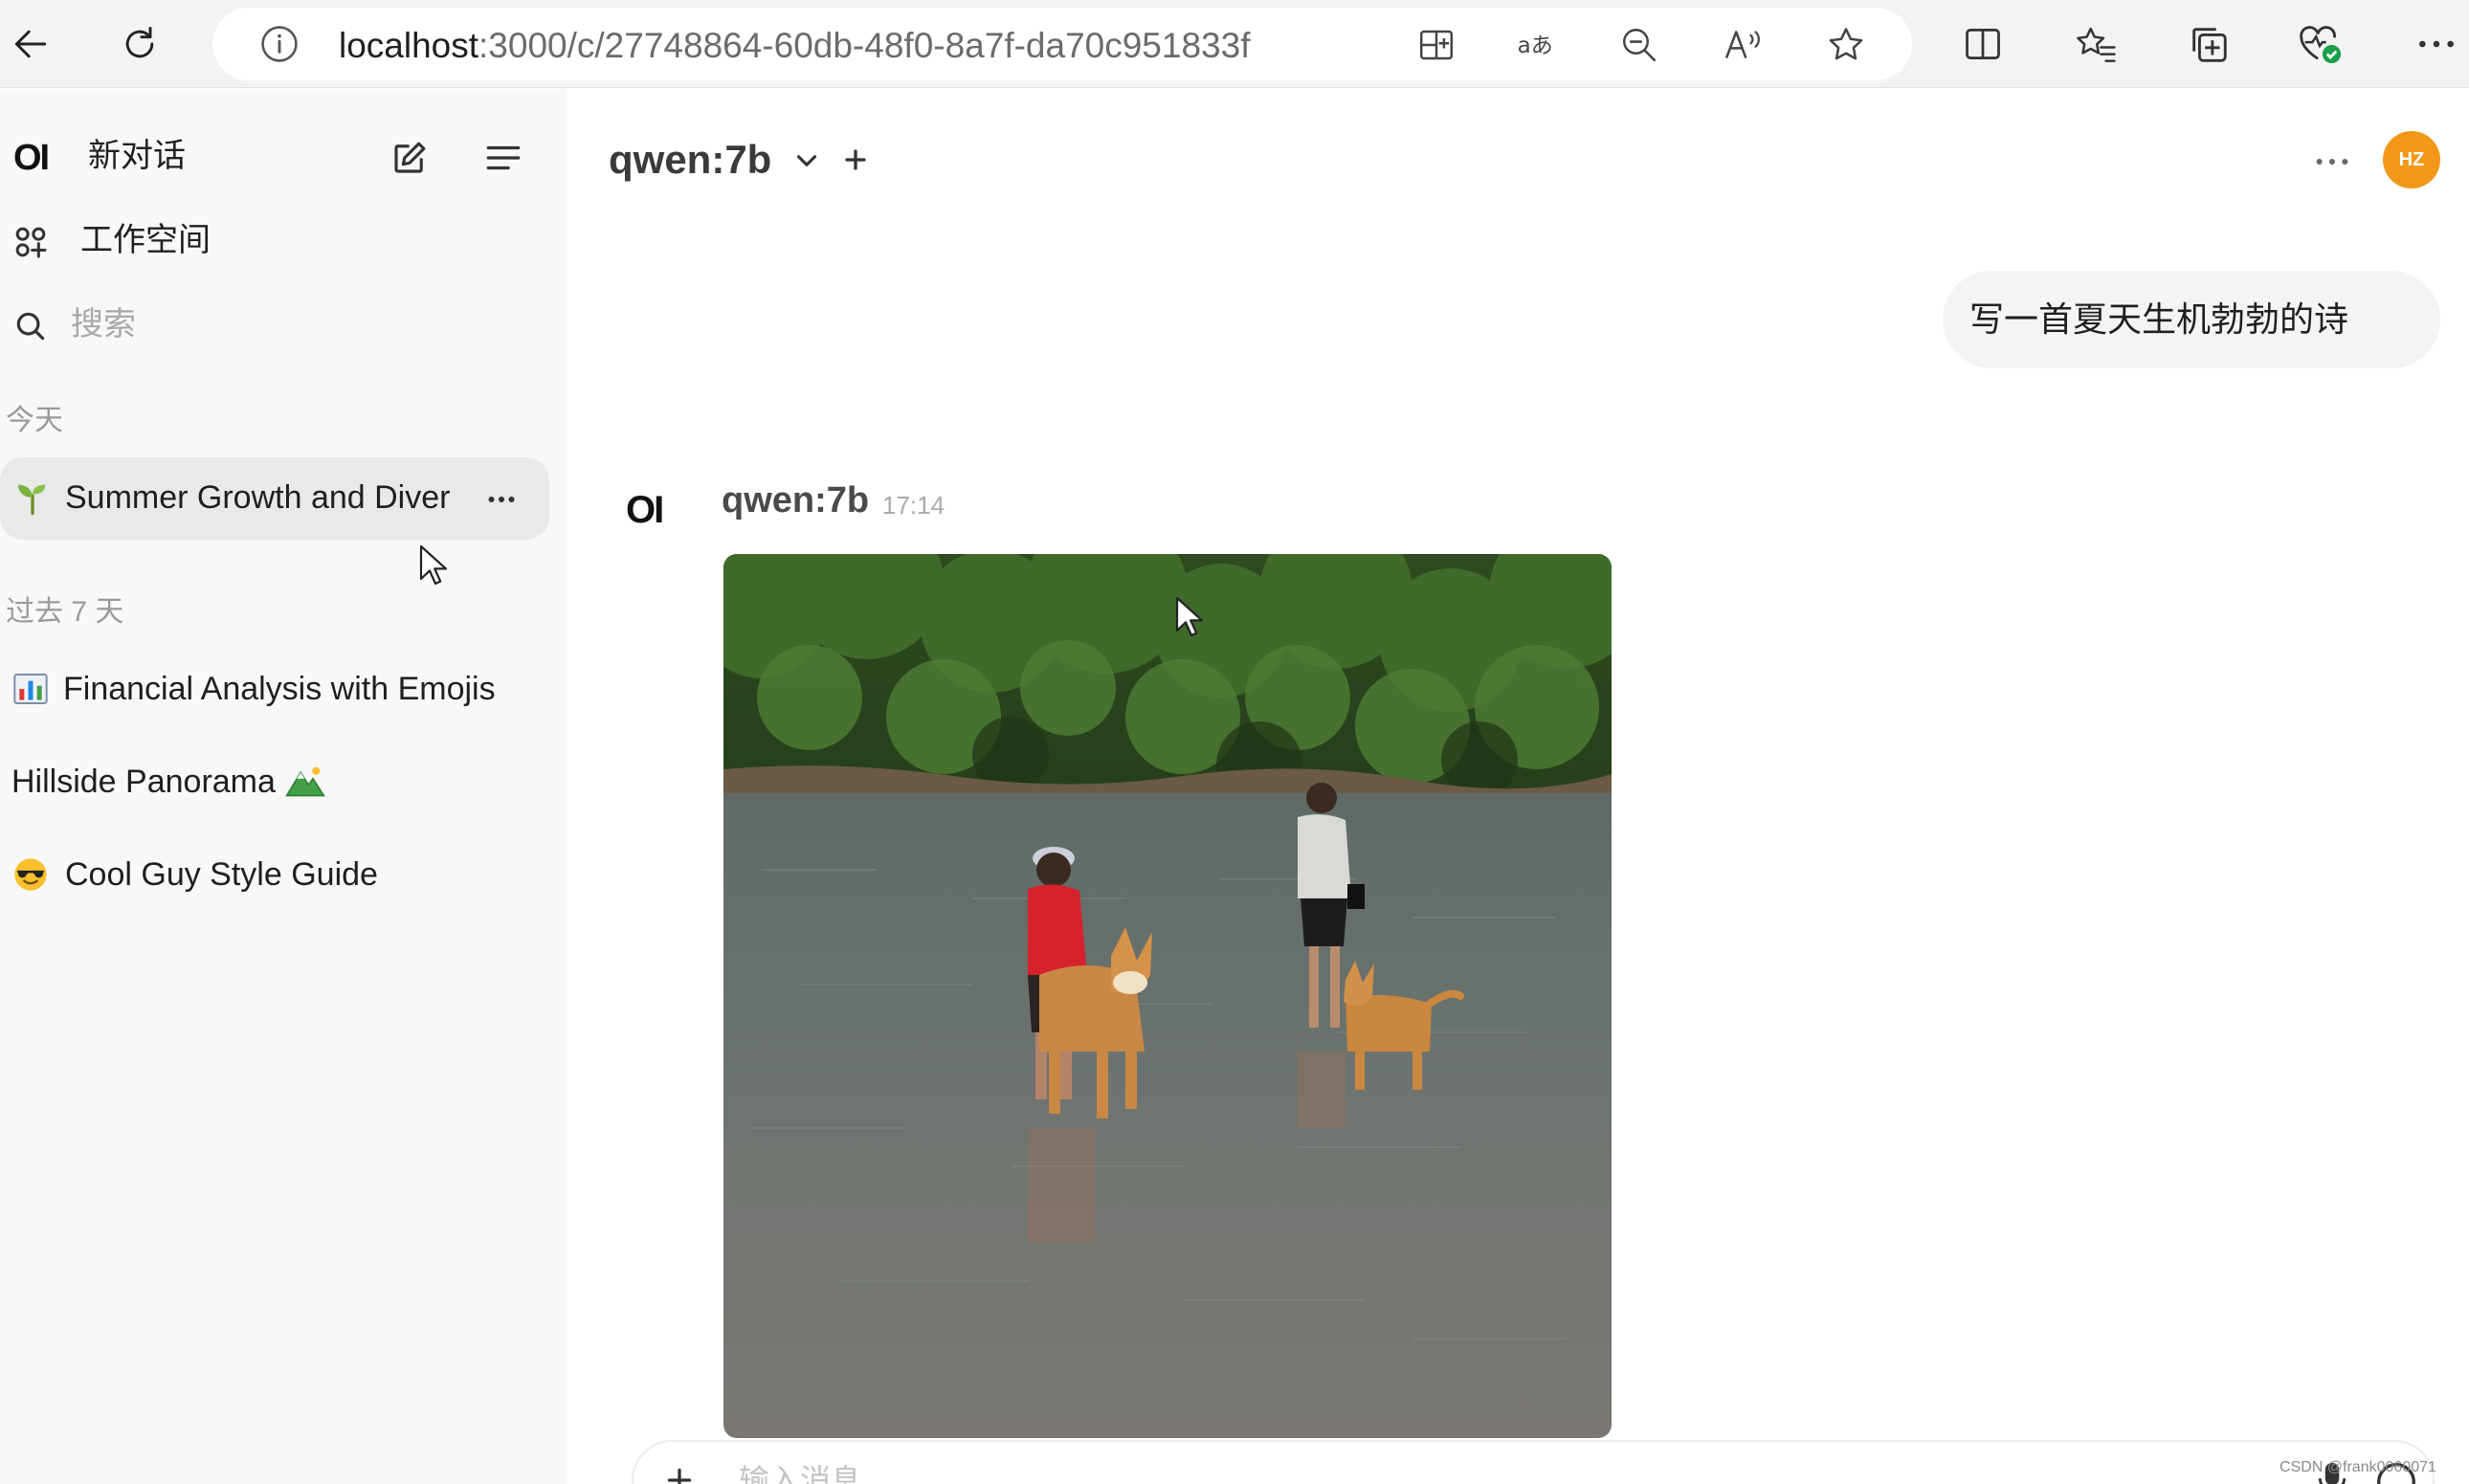 Image resolution: width=2469 pixels, height=1484 pixels. Describe the element at coordinates (1983, 44) in the screenshot. I see `split-screen-icon` at that location.